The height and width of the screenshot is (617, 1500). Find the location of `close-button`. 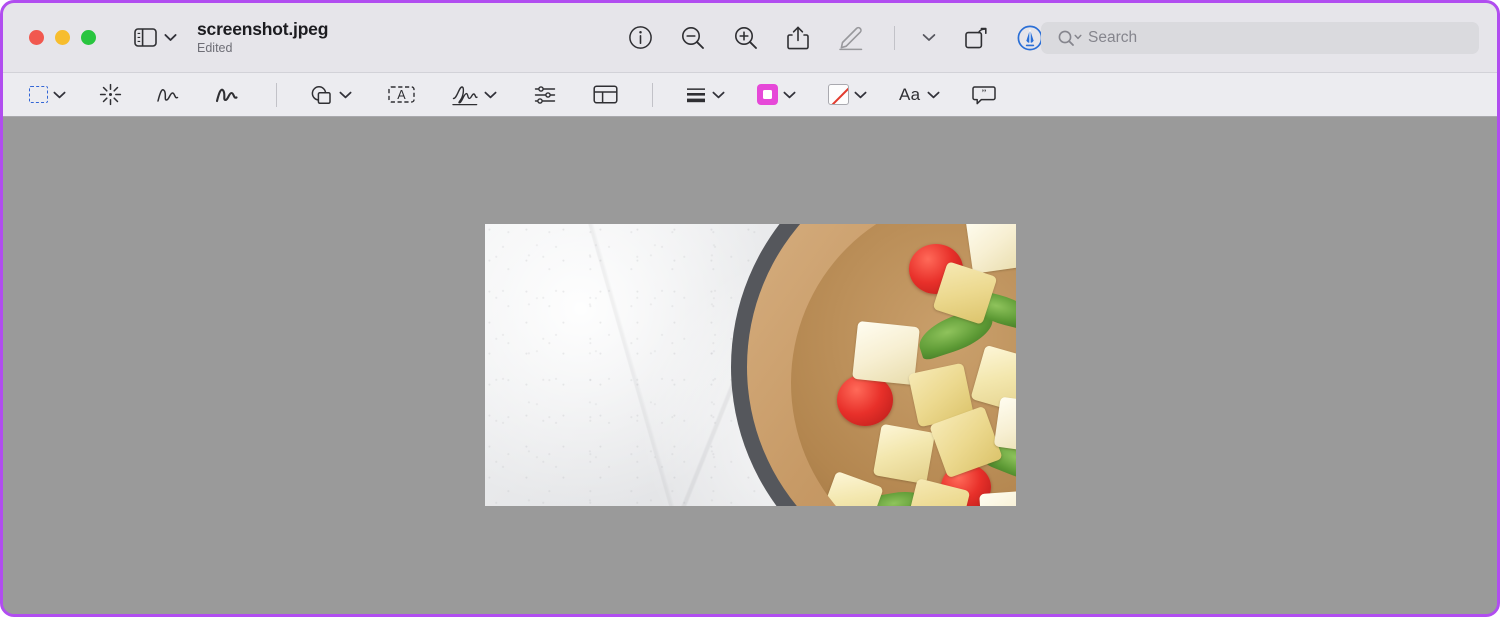

close-button is located at coordinates (36, 37).